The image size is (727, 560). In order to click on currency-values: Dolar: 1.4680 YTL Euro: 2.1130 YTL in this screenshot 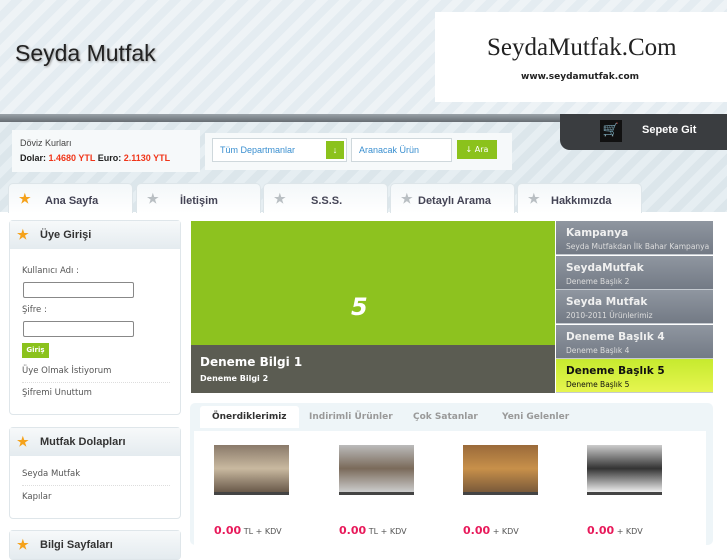, I will do `click(95, 158)`.